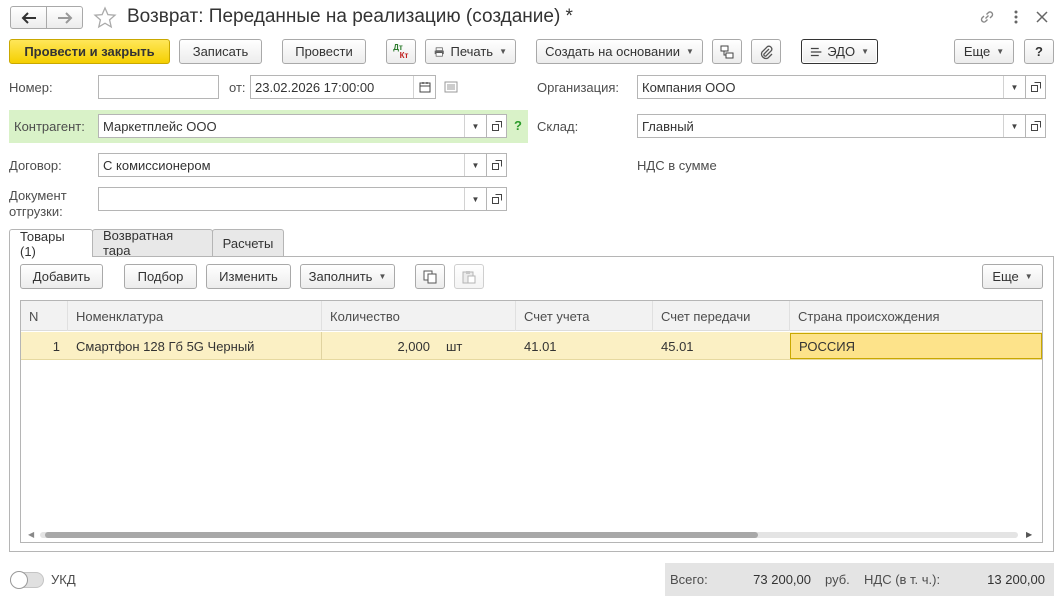 This screenshot has width=1063, height=604. I want to click on shipment-doc-select: ▼, so click(292, 199).